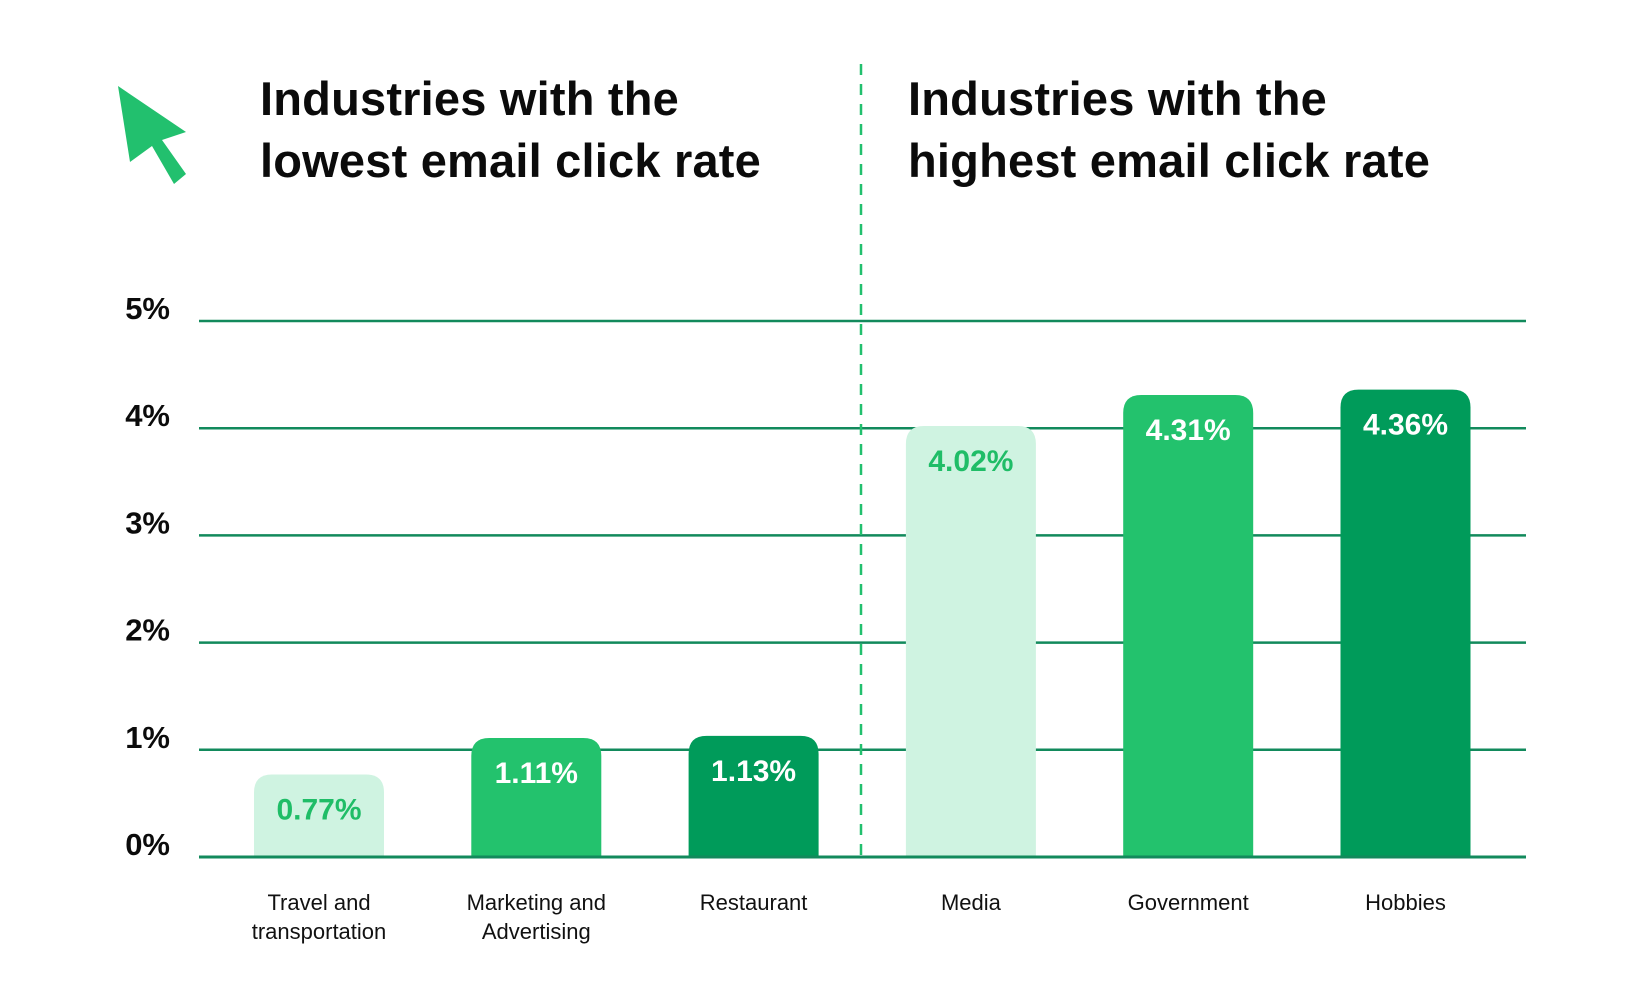  Describe the element at coordinates (1188, 430) in the screenshot. I see `data-label: 4.31%` at that location.